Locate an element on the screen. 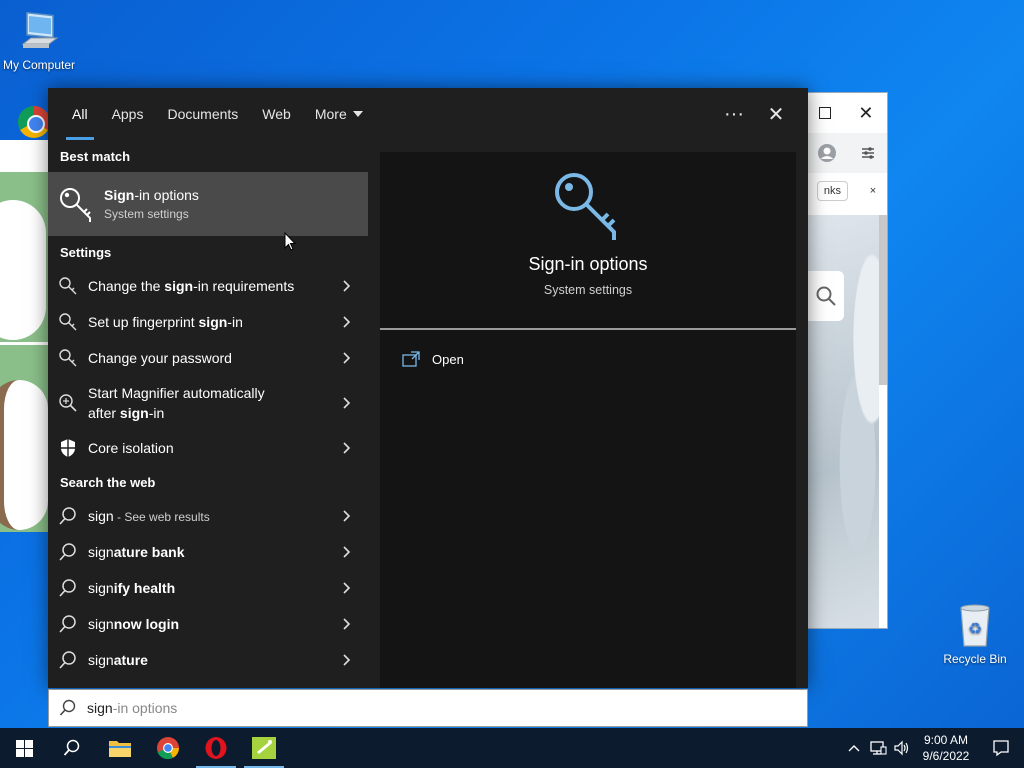  maximize-icon is located at coordinates (825, 113).